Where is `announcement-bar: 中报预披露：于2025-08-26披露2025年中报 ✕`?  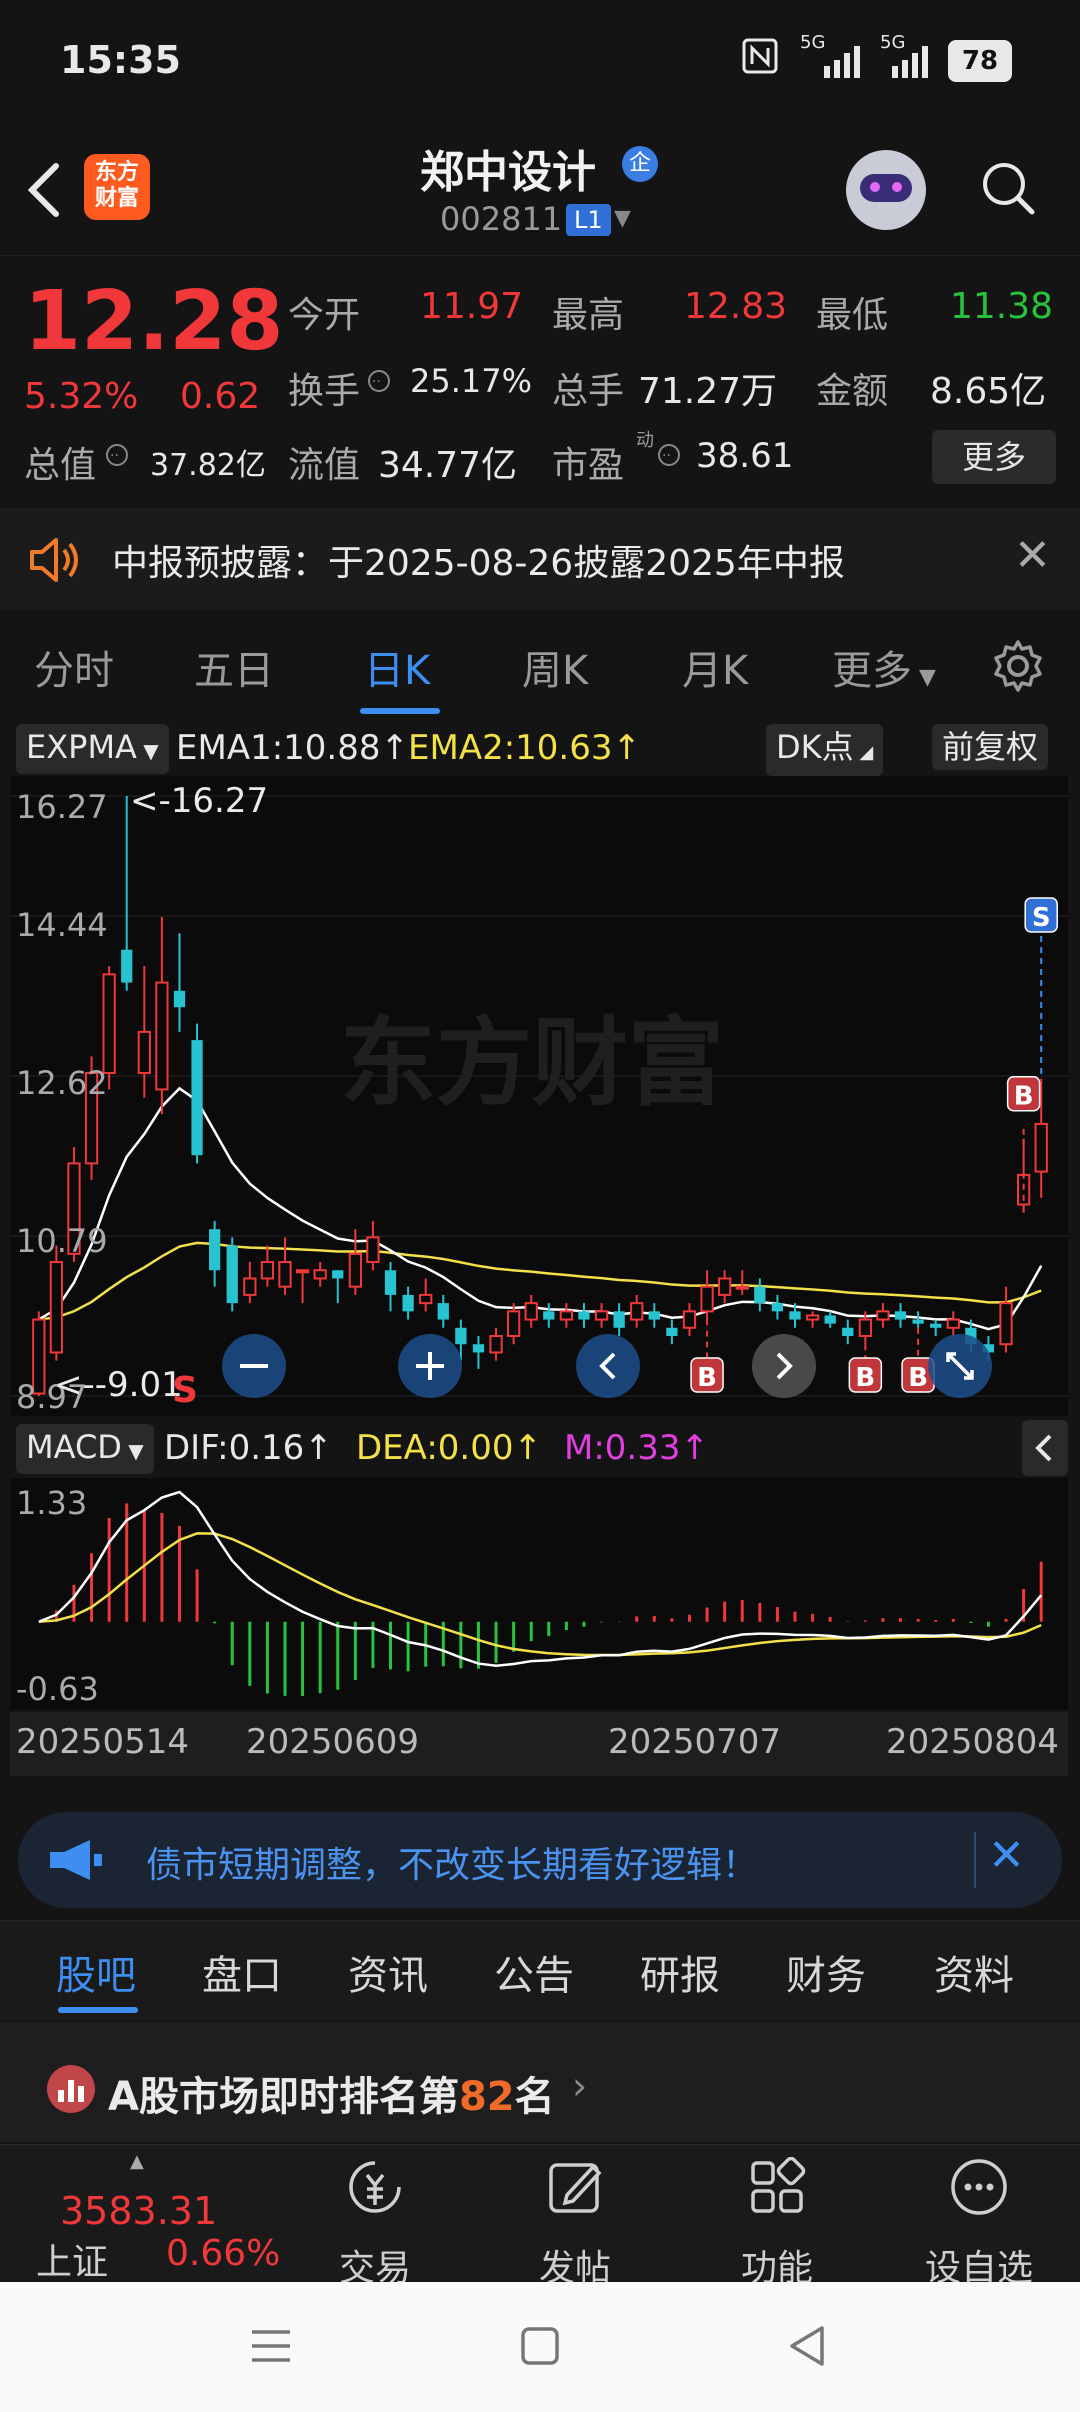 announcement-bar: 中报预披露：于2025-08-26披露2025年中报 ✕ is located at coordinates (540, 559).